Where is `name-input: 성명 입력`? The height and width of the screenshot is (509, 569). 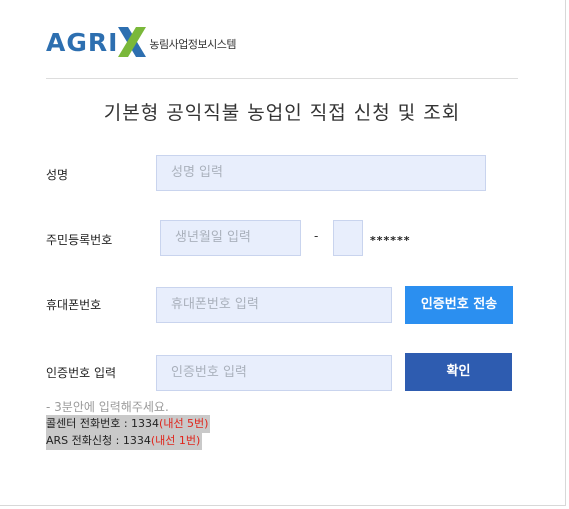 name-input: 성명 입력 is located at coordinates (321, 173).